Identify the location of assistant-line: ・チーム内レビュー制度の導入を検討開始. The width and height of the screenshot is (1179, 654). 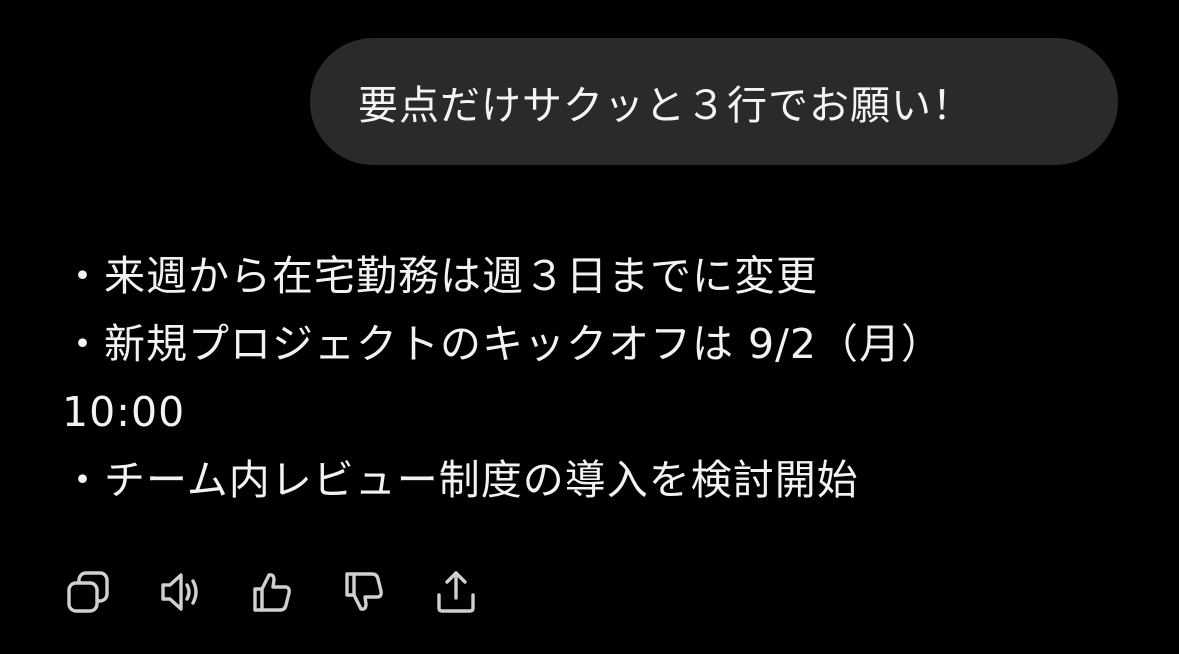
(460, 480).